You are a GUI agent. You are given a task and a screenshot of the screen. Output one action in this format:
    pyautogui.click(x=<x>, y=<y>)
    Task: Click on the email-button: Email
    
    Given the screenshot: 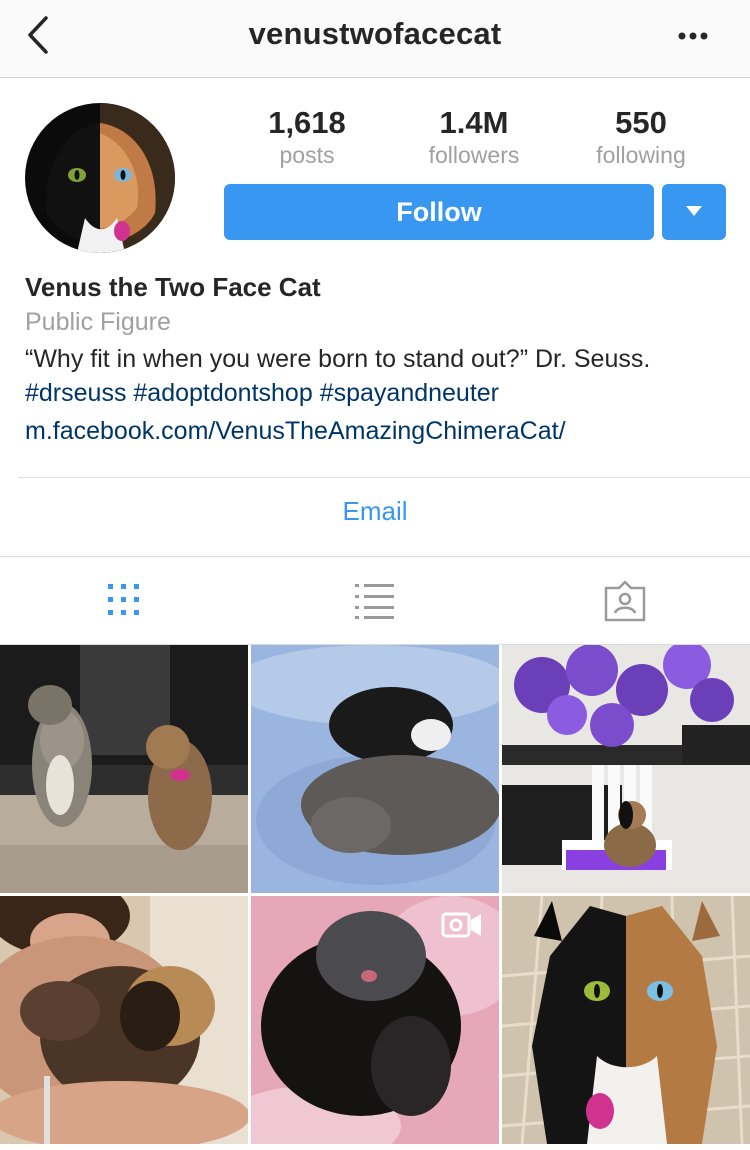 What is the action you would take?
    pyautogui.click(x=375, y=511)
    